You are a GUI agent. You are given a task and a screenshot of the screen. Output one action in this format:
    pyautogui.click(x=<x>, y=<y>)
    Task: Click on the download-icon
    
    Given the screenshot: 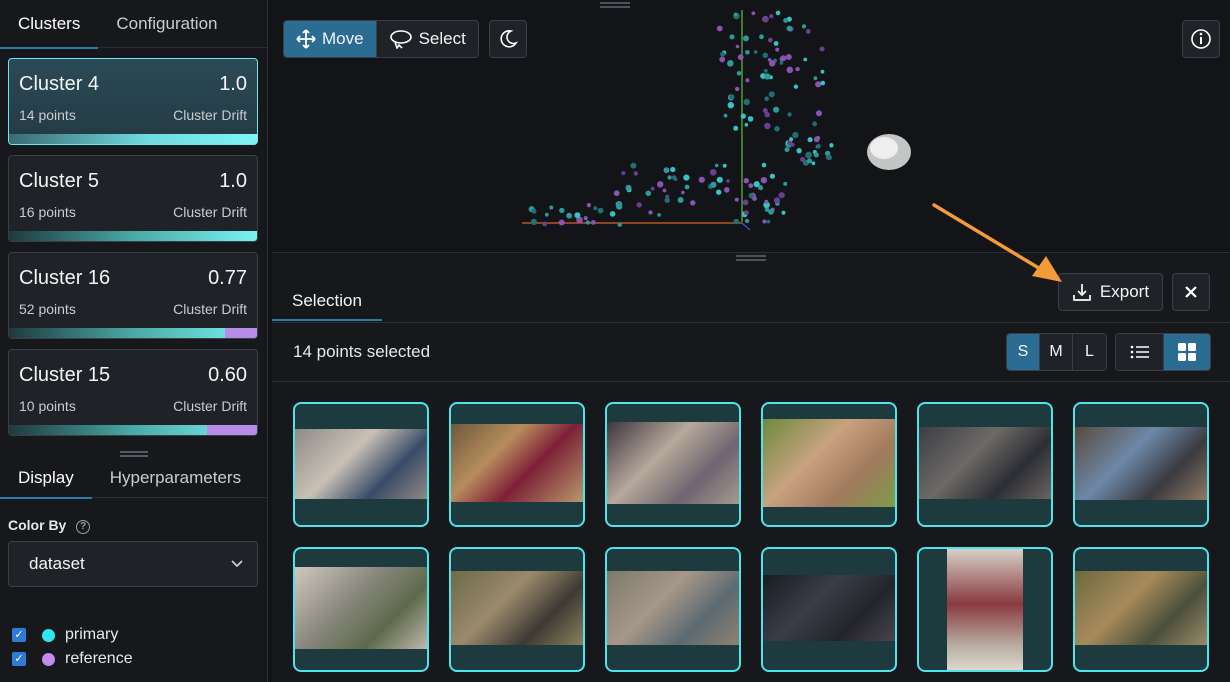 What is the action you would take?
    pyautogui.click(x=1082, y=292)
    